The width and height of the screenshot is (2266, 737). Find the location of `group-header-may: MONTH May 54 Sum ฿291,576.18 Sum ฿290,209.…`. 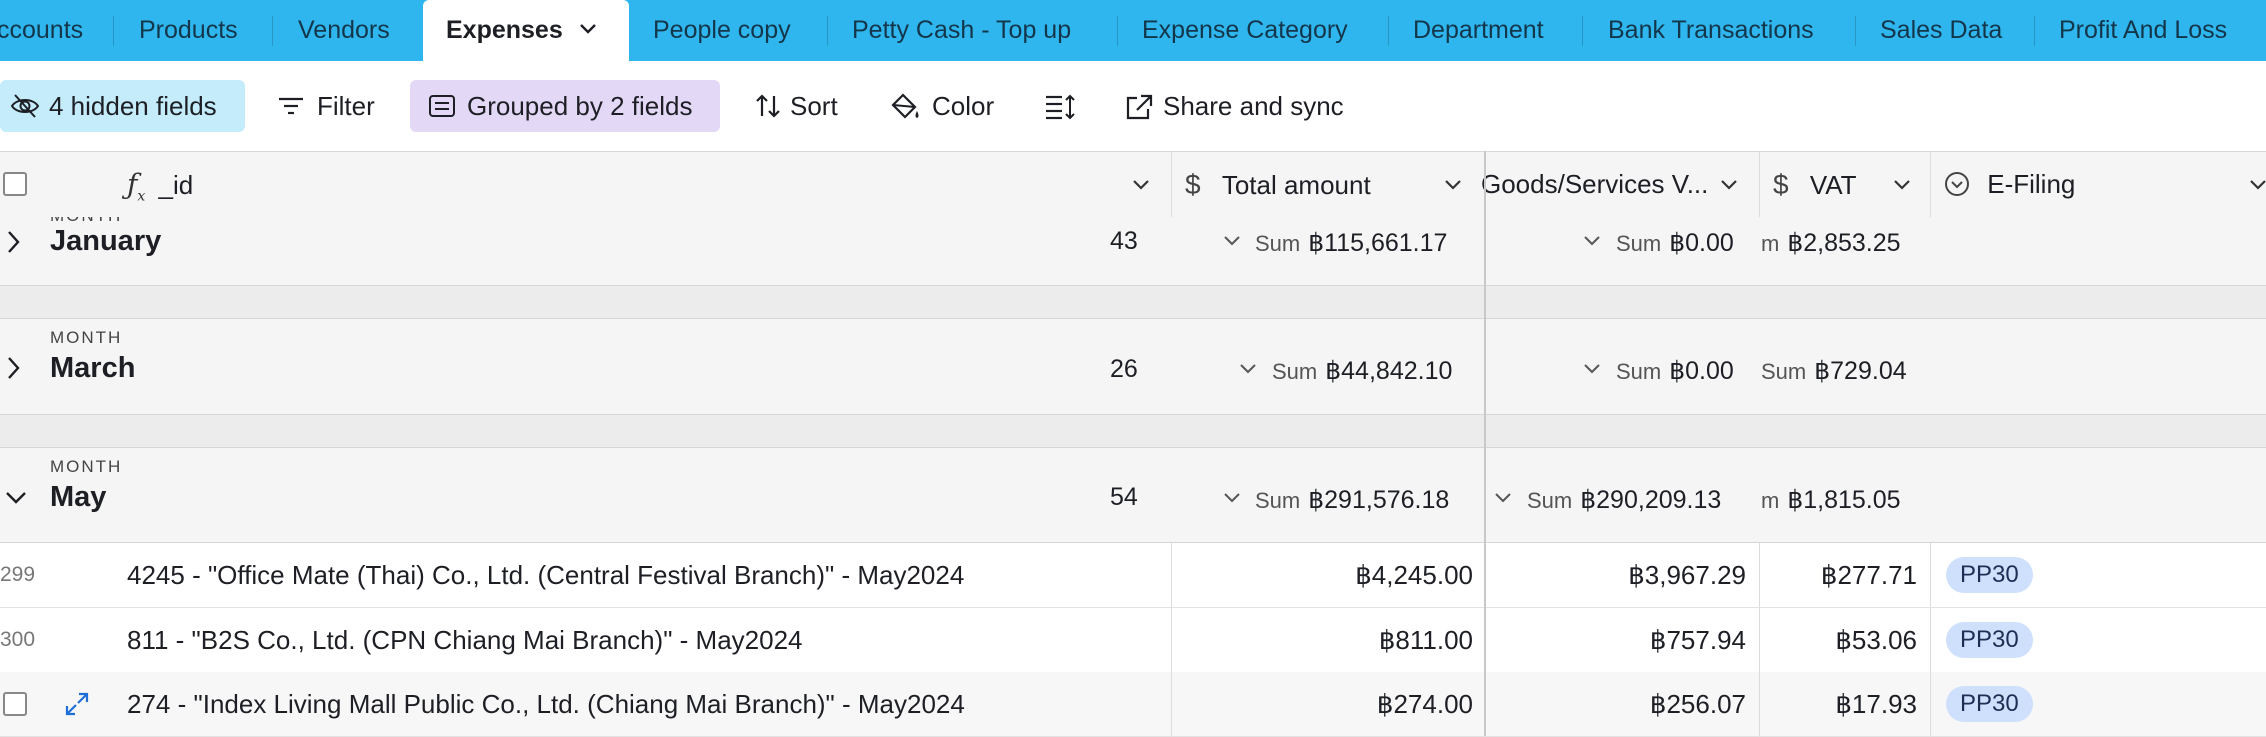

group-header-may: MONTH May 54 Sum ฿291,576.18 Sum ฿290,209.… is located at coordinates (1133, 495).